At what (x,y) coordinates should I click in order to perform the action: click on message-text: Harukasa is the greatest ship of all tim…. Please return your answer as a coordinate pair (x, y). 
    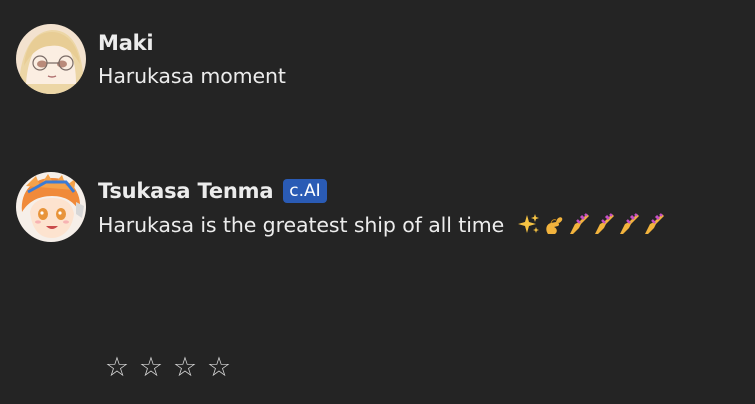
    Looking at the image, I should click on (382, 224).